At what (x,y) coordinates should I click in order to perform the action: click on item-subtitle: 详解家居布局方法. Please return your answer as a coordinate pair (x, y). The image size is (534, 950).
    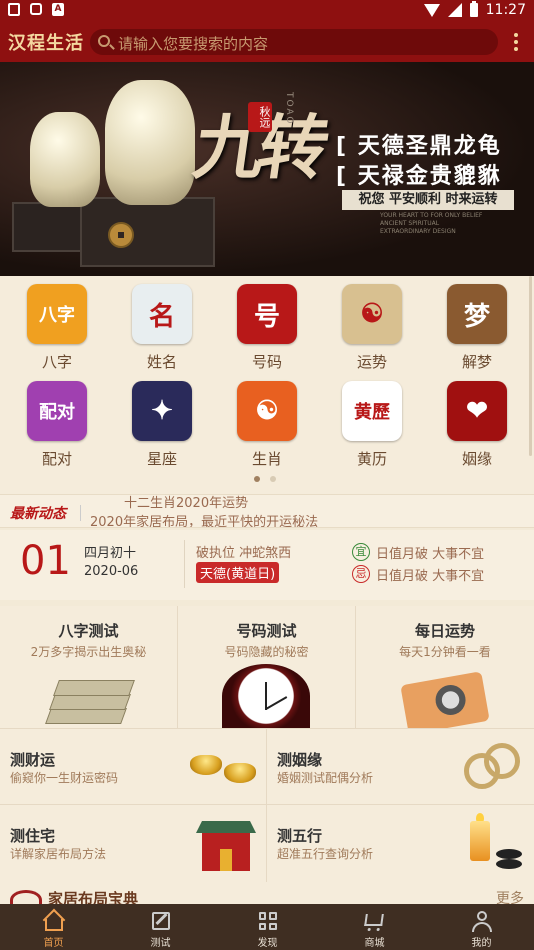
    Looking at the image, I should click on (58, 854).